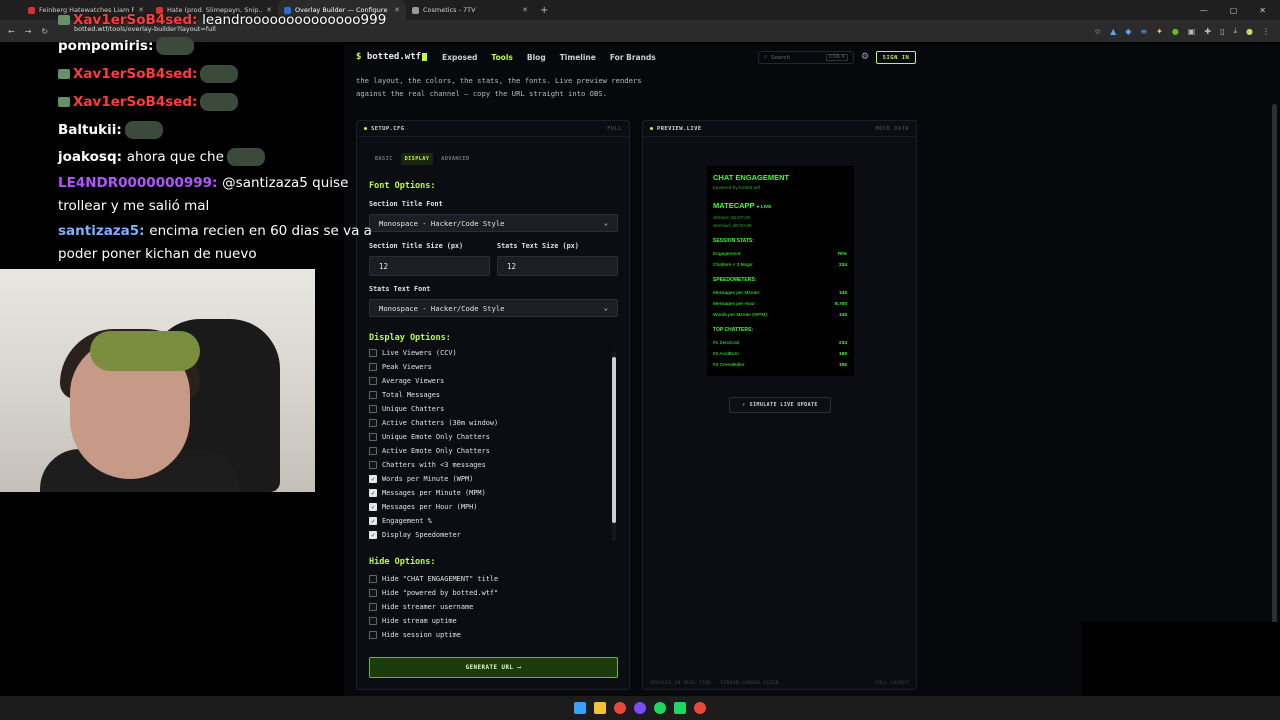 This screenshot has width=1280, height=720. What do you see at coordinates (421, 479) in the screenshot?
I see `display-option: ✓ Words per Minute (WPM)` at bounding box center [421, 479].